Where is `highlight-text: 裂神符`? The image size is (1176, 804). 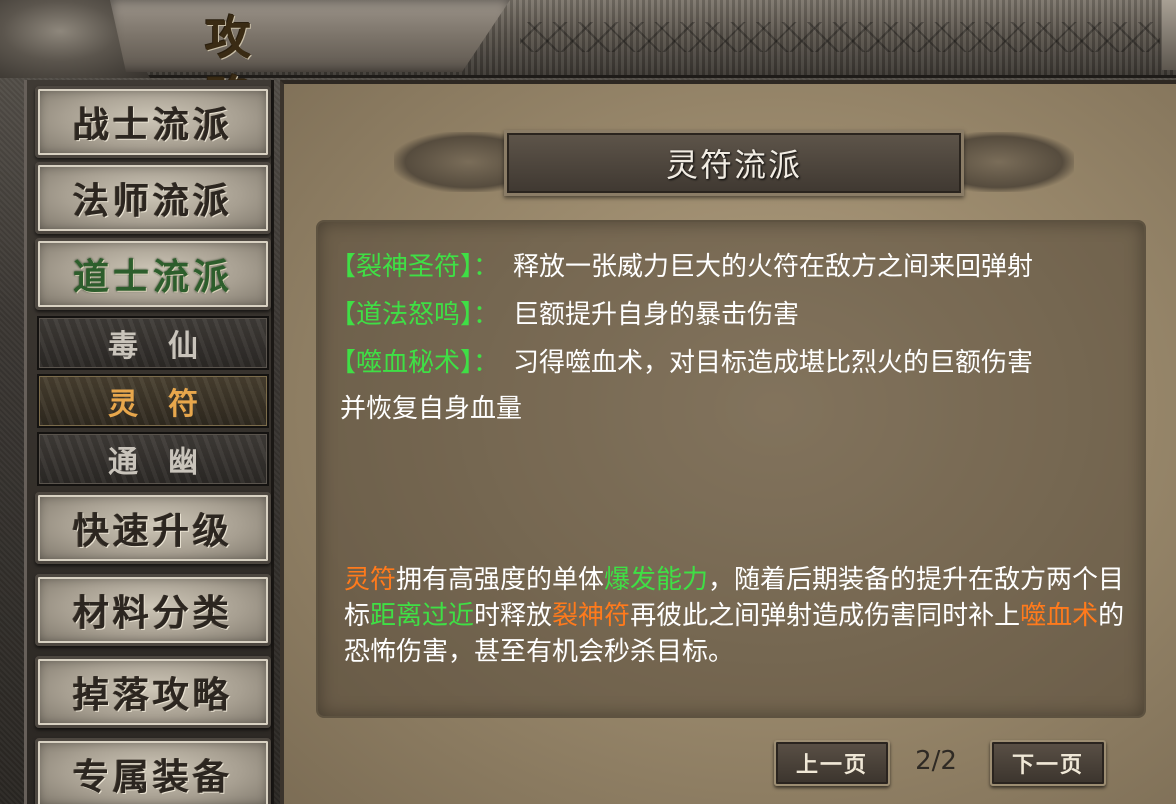 highlight-text: 裂神符 is located at coordinates (591, 616).